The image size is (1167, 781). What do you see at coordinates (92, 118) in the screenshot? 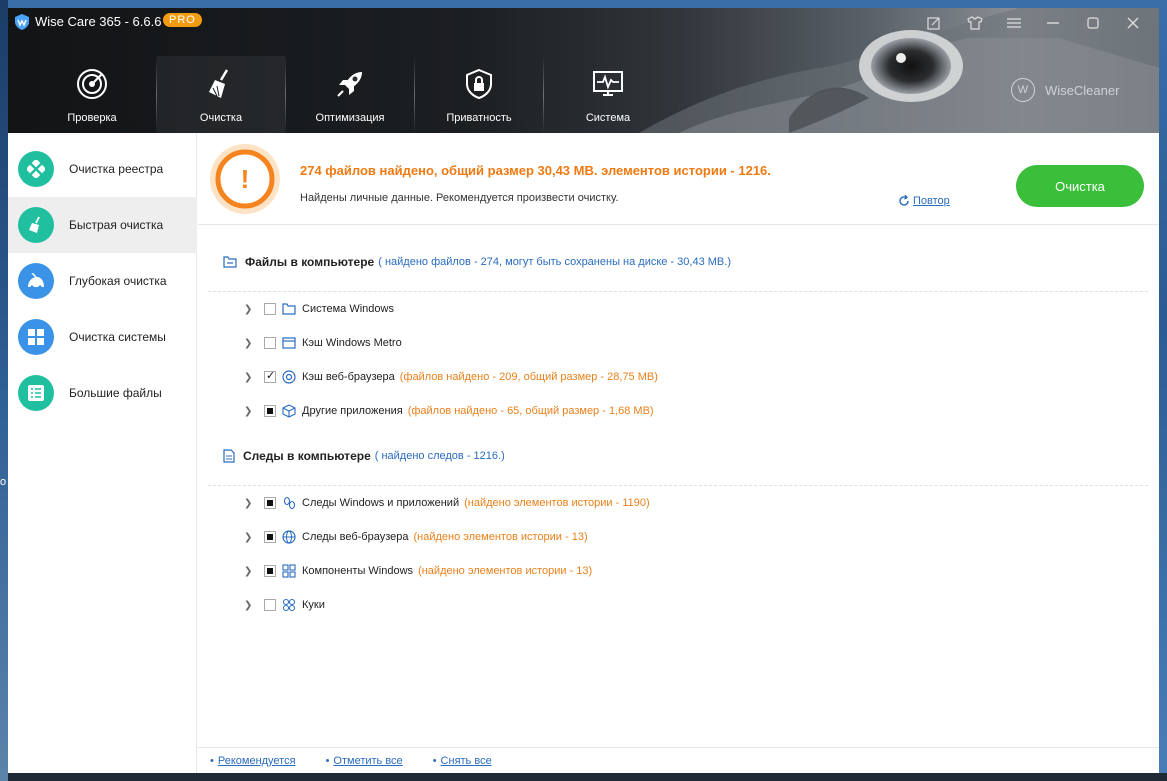
I see `nav-tab-label: Проверка` at bounding box center [92, 118].